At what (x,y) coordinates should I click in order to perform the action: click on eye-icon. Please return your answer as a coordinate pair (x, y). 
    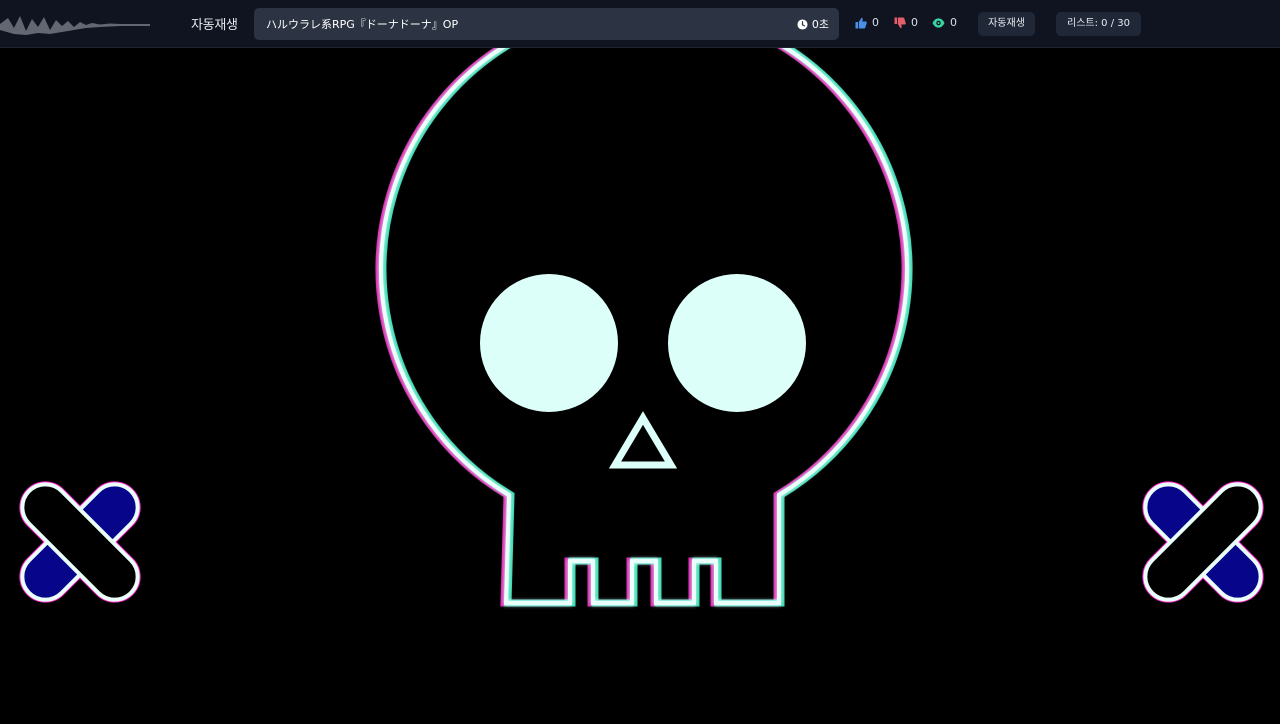
    Looking at the image, I should click on (938, 22).